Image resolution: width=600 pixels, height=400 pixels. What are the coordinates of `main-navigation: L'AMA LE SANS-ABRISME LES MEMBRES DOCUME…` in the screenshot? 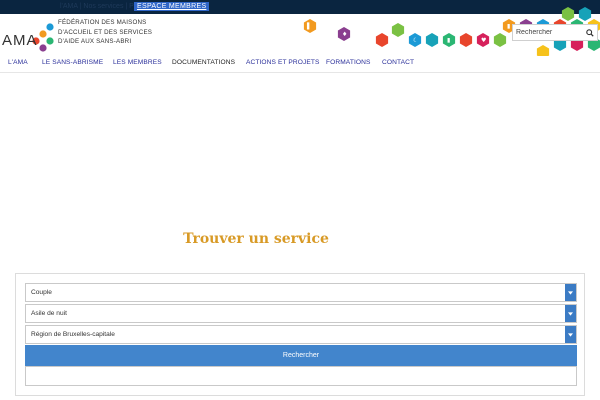 It's located at (300, 63).